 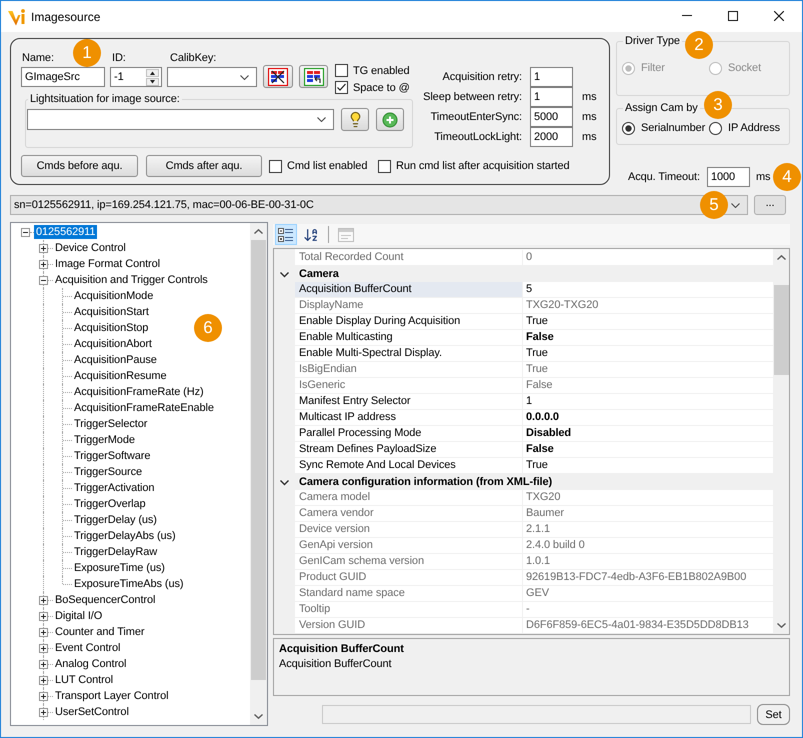 I want to click on spin-down-icon, so click(x=152, y=82).